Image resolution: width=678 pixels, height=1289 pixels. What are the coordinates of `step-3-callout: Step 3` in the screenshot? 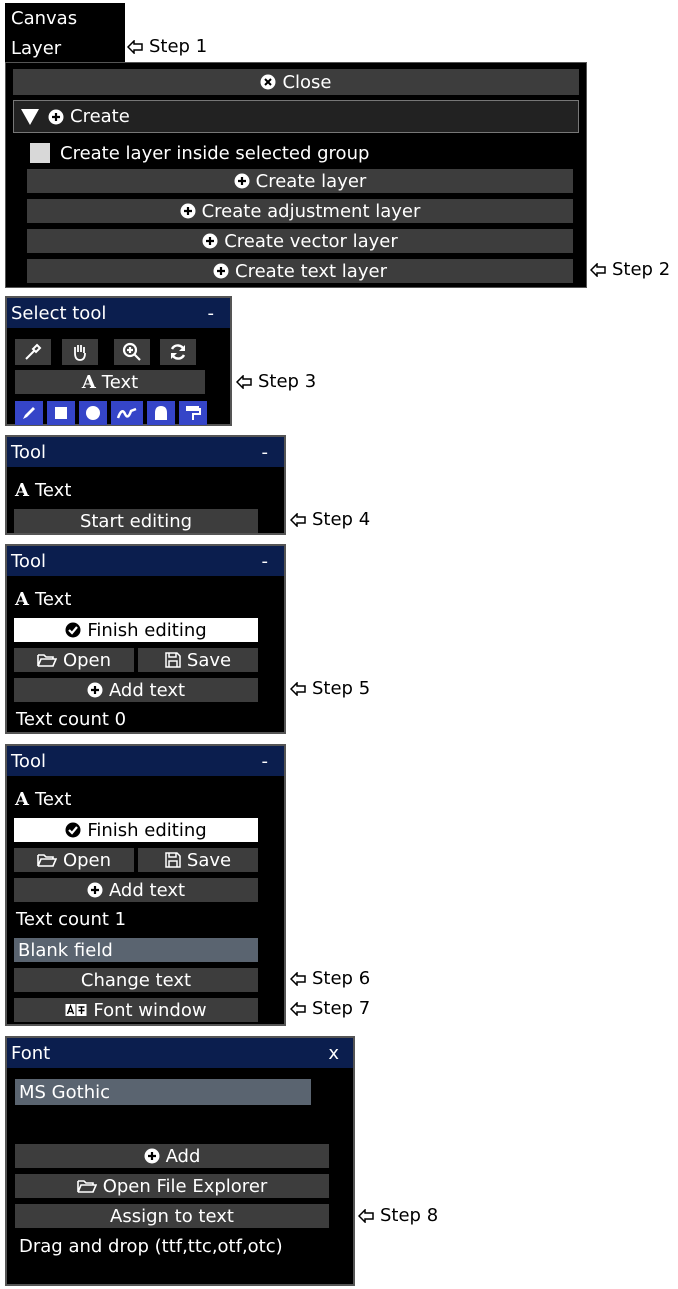 It's located at (276, 381).